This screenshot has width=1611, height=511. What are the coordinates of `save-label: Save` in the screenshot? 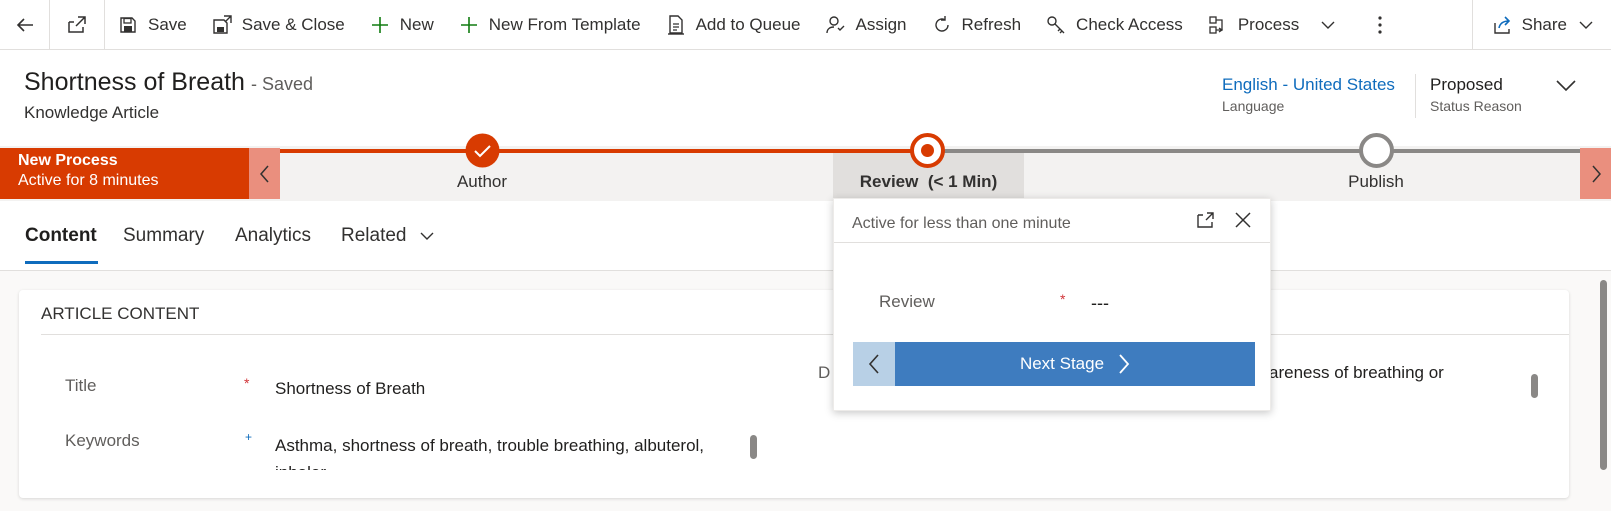 It's located at (167, 24).